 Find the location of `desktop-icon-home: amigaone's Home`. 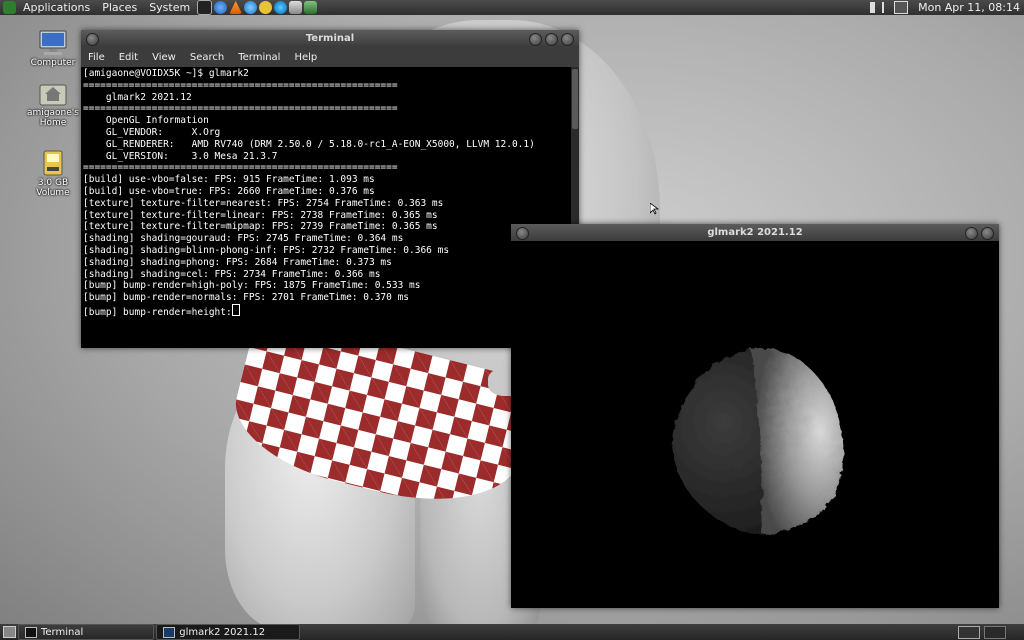

desktop-icon-home: amigaone's Home is located at coordinates (53, 104).